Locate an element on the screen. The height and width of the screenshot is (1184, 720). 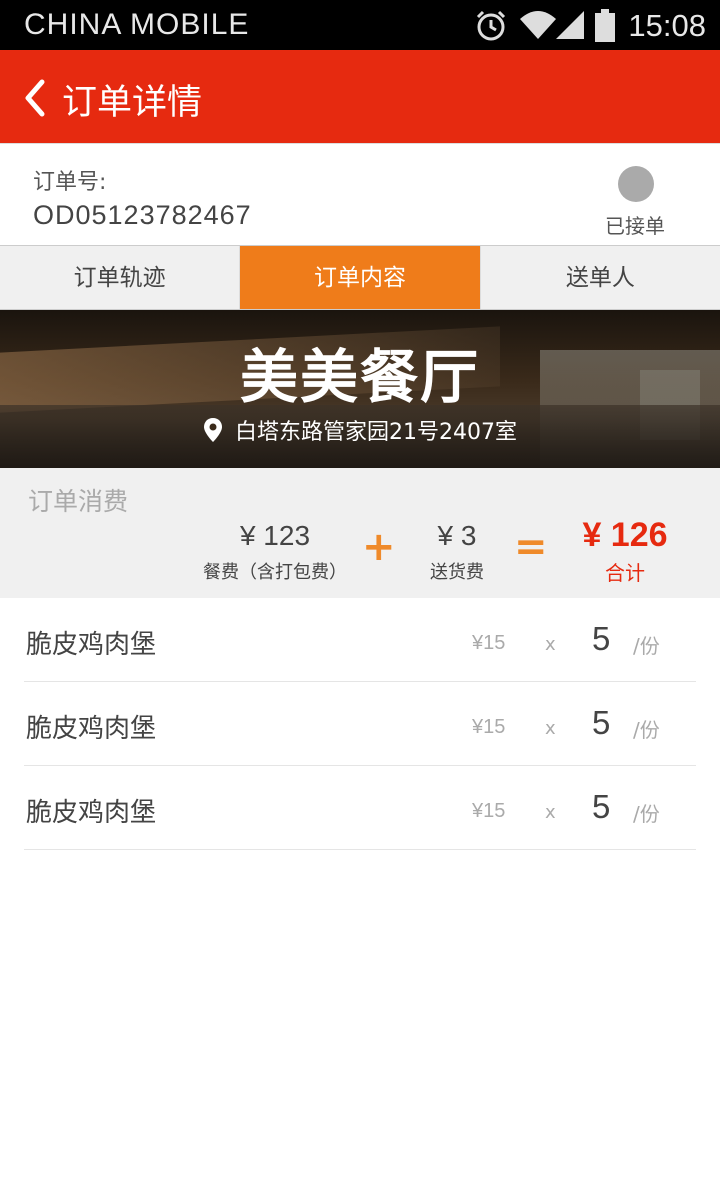
delivery-fee-amount: ¥ 3 is located at coordinates (457, 535).